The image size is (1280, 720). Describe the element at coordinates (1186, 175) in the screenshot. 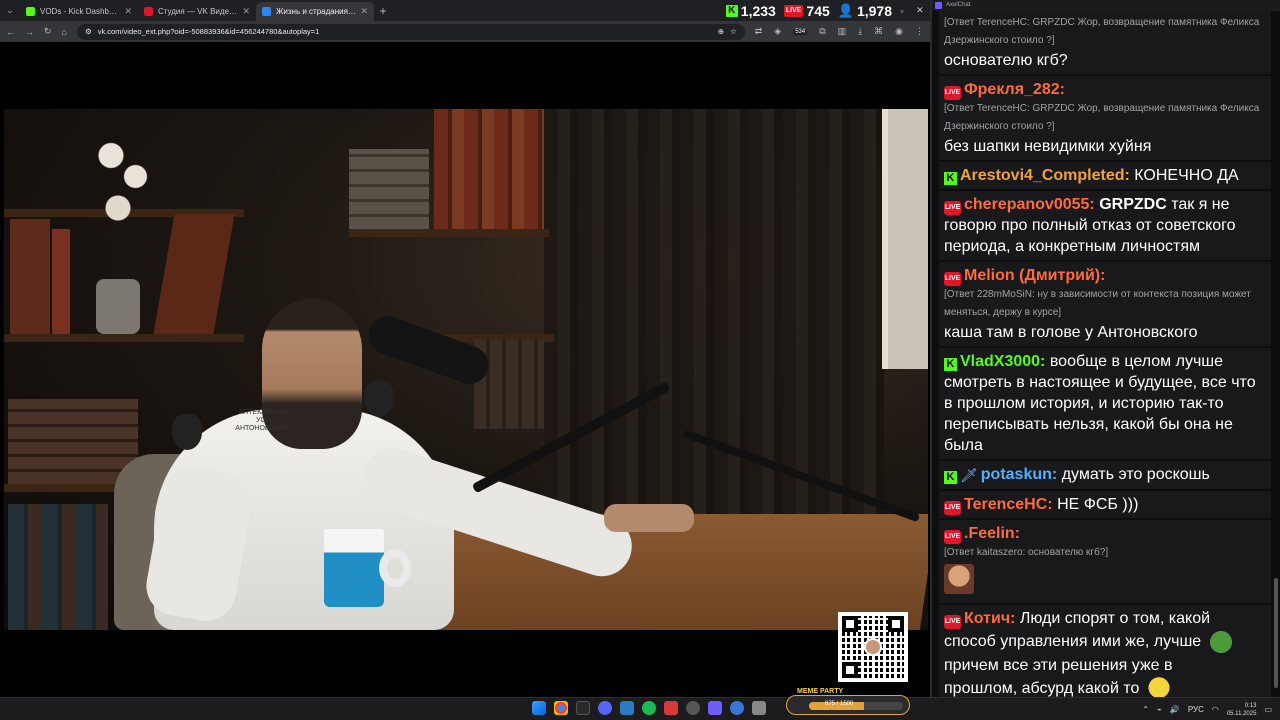

I see `message-body: КОНЕЧНО ДА` at that location.